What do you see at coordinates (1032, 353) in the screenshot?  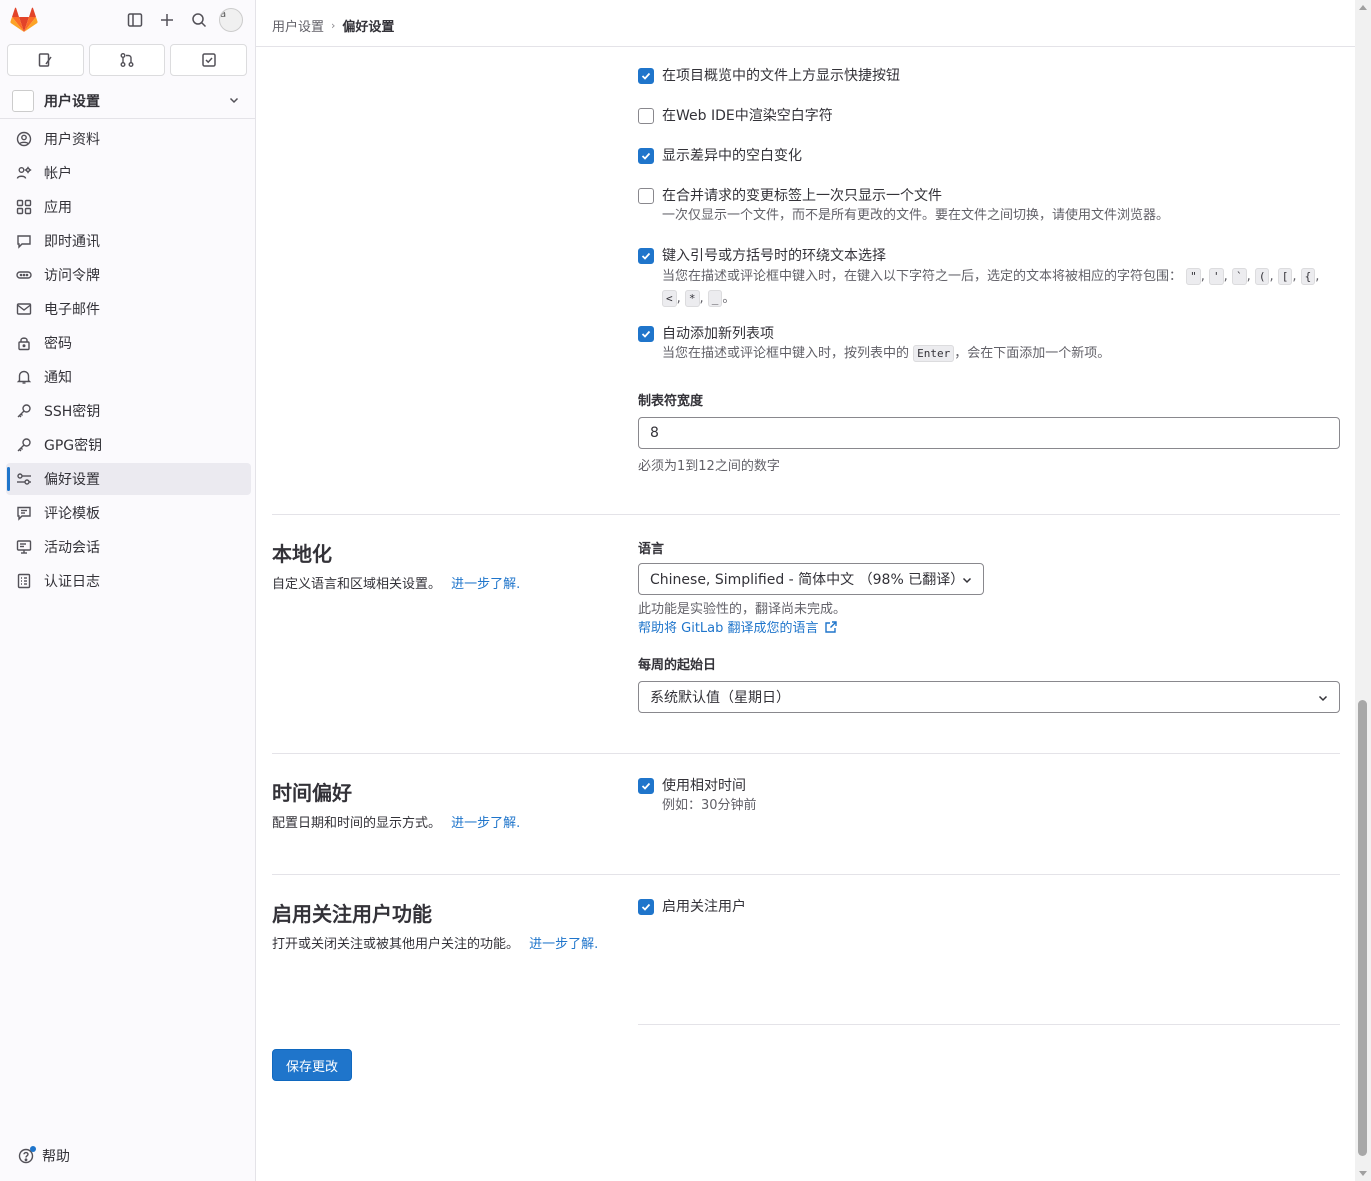 I see `option-help-after: ，会在下面添加一个新项。` at bounding box center [1032, 353].